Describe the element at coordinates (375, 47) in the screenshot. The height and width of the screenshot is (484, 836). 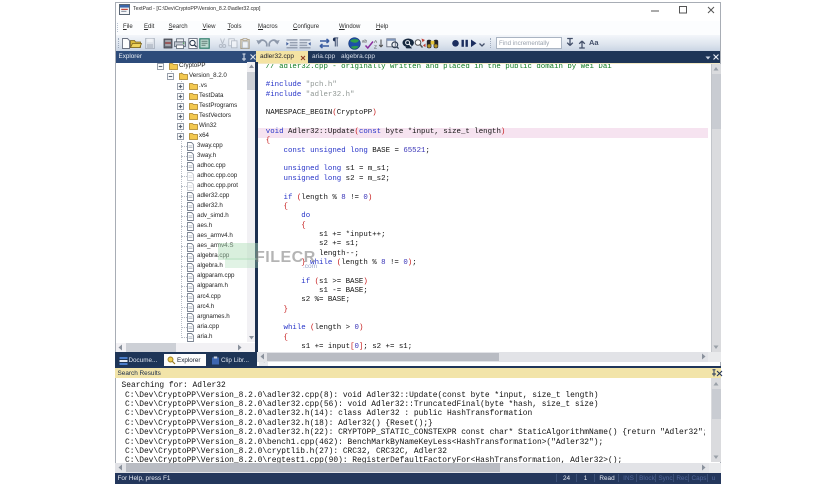
I see `svg-text: Z` at that location.